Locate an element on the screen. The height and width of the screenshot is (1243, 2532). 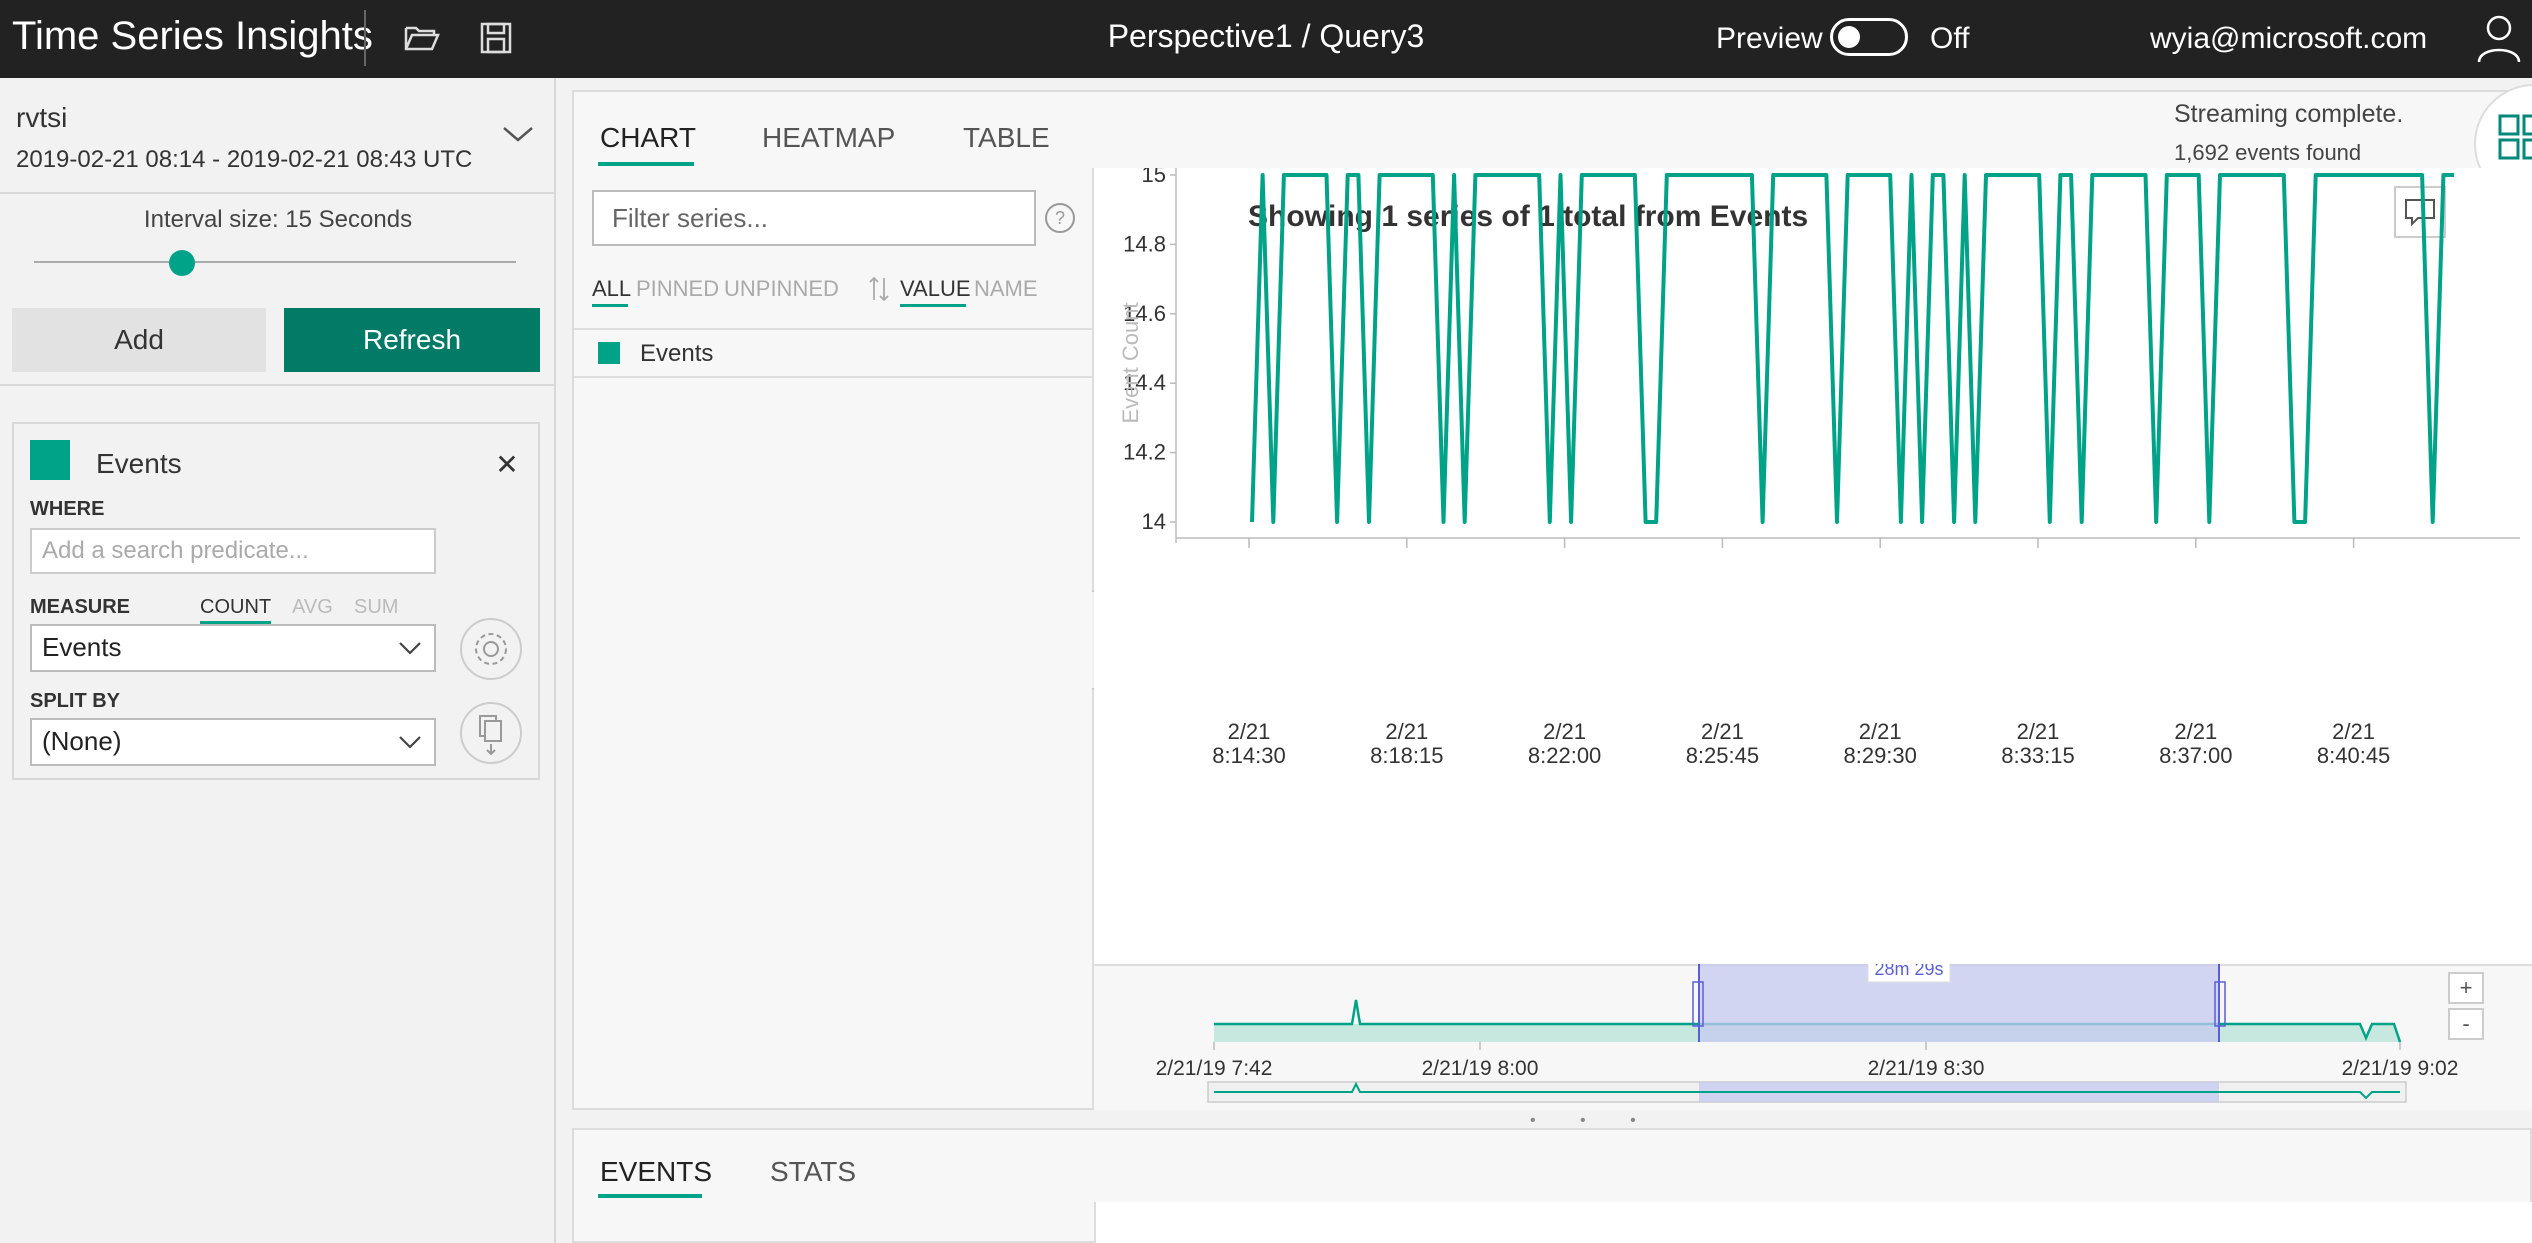
save-icon is located at coordinates (496, 38).